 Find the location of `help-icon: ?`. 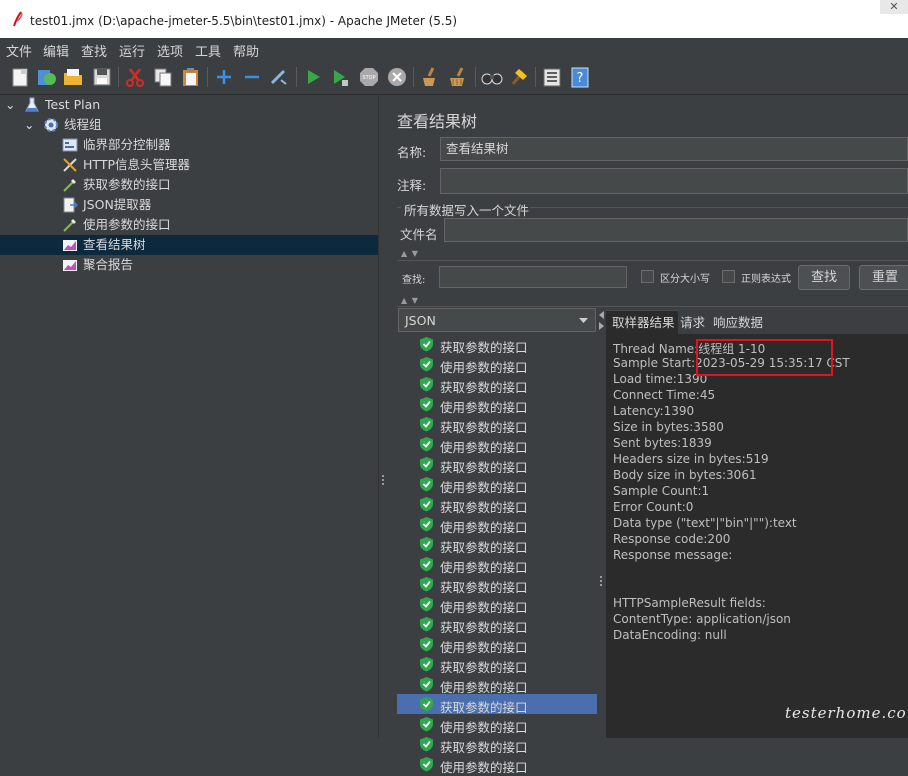

help-icon: ? is located at coordinates (580, 77).